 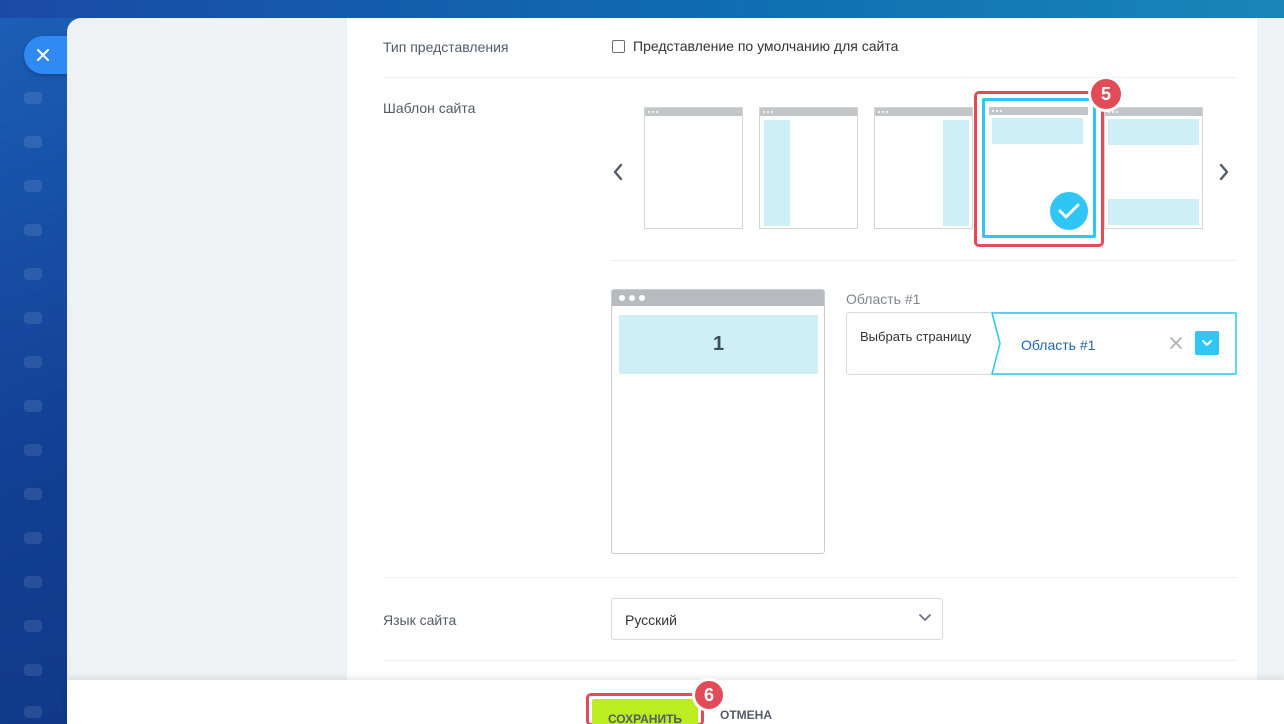 What do you see at coordinates (645, 711) in the screenshot?
I see `save-button: СОХРАНИТЬ` at bounding box center [645, 711].